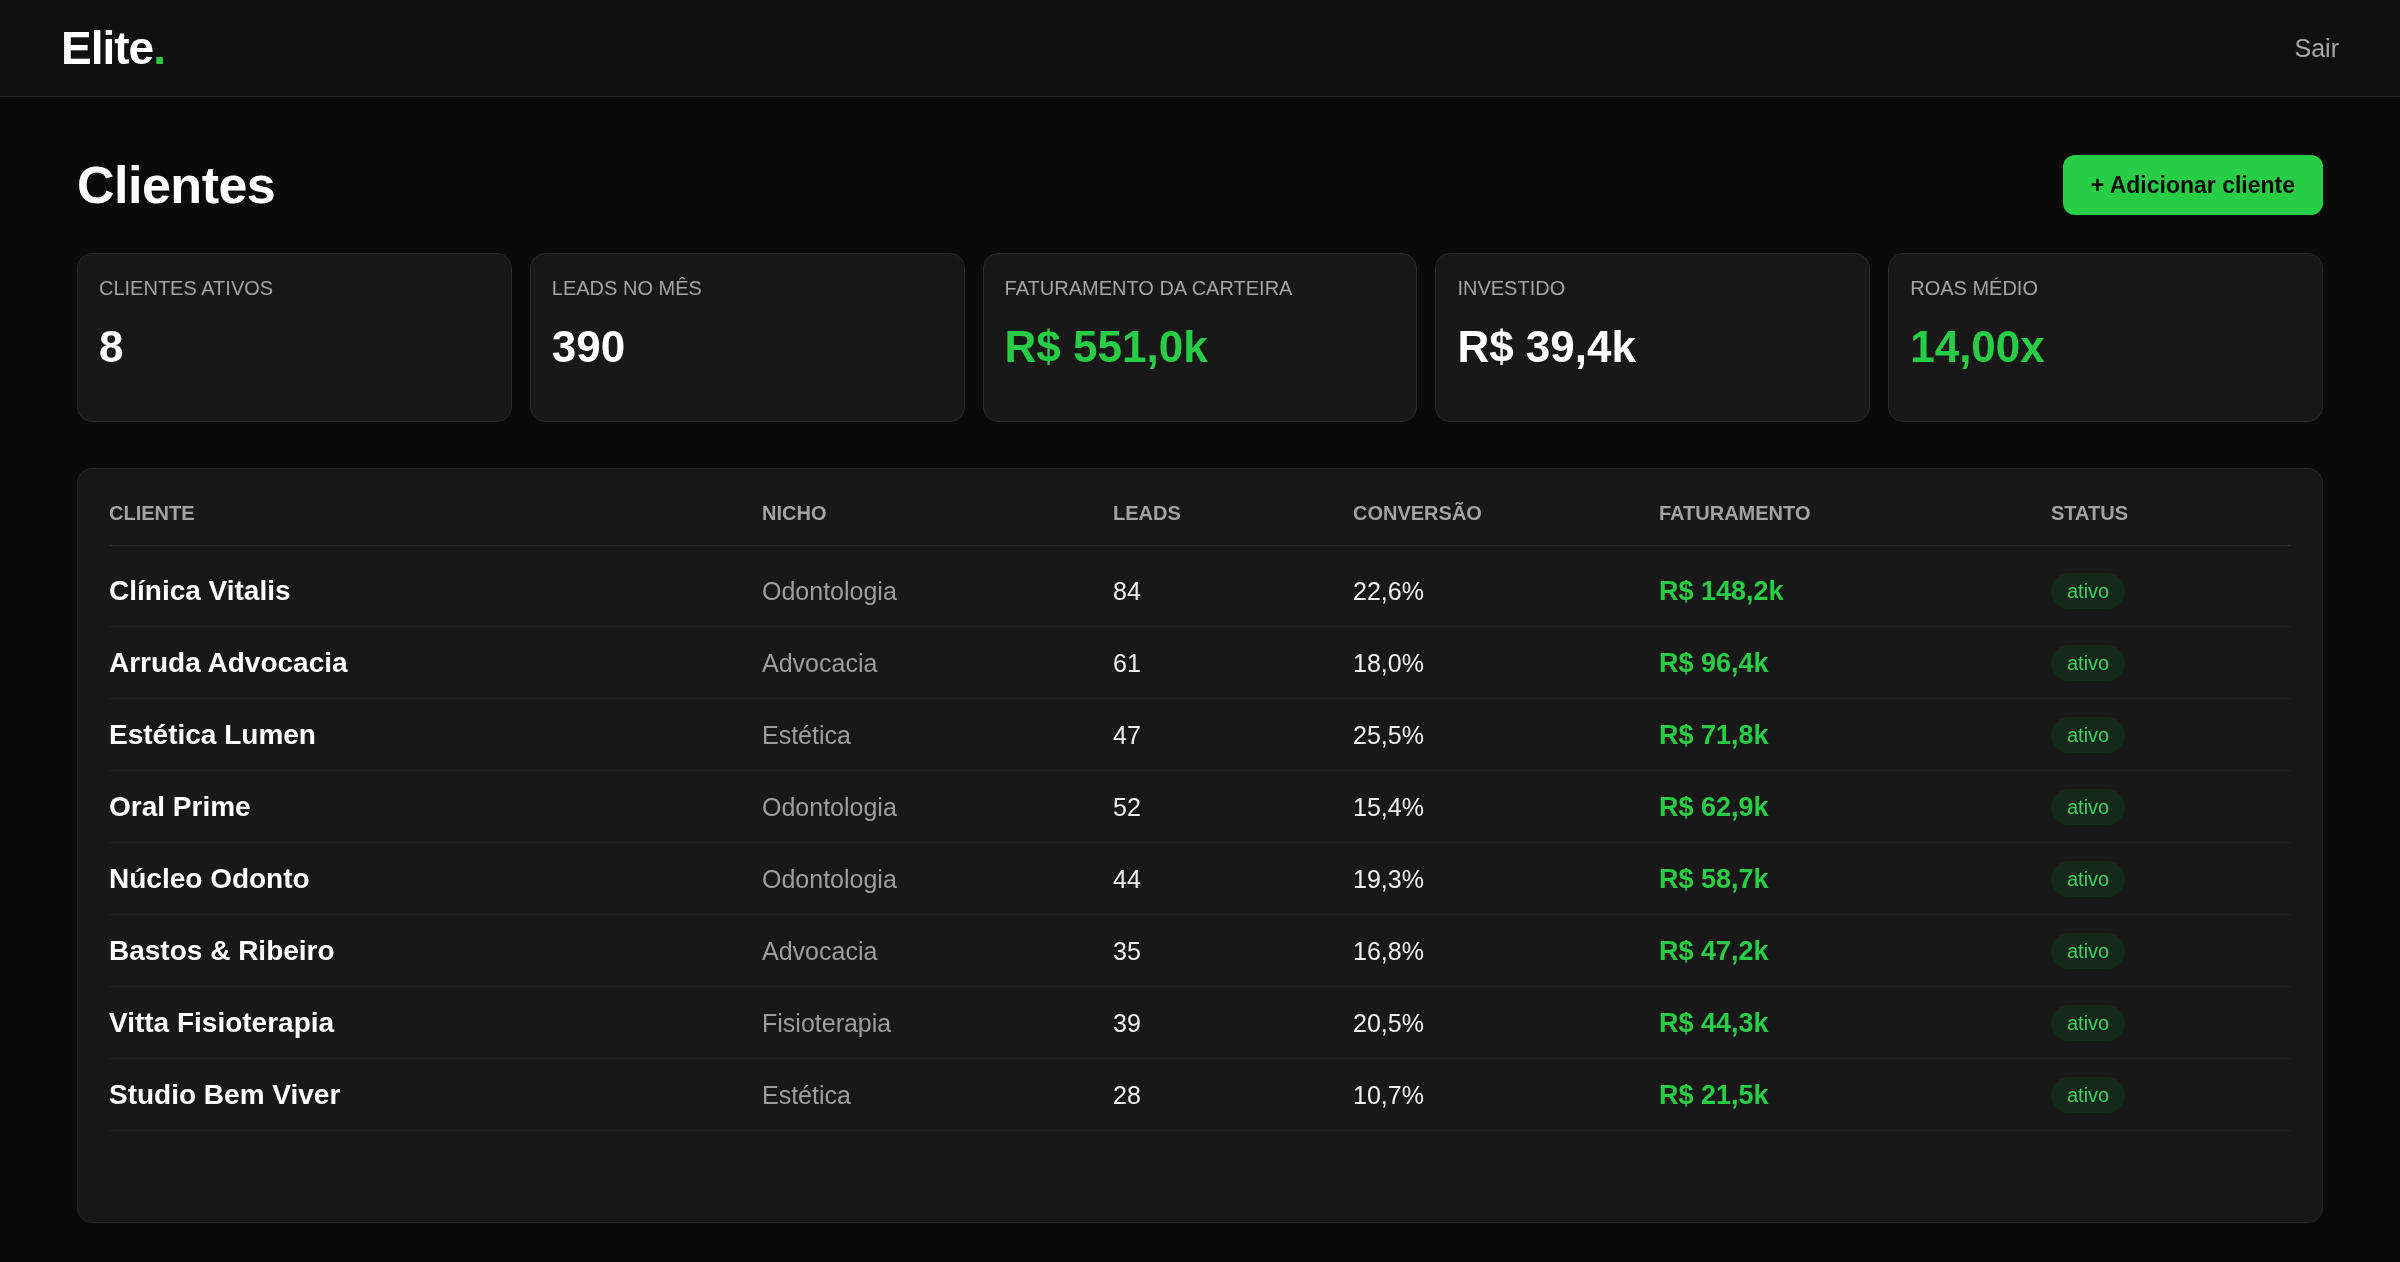 The height and width of the screenshot is (1262, 2400). What do you see at coordinates (588, 347) in the screenshot?
I see `stat-value: 390` at bounding box center [588, 347].